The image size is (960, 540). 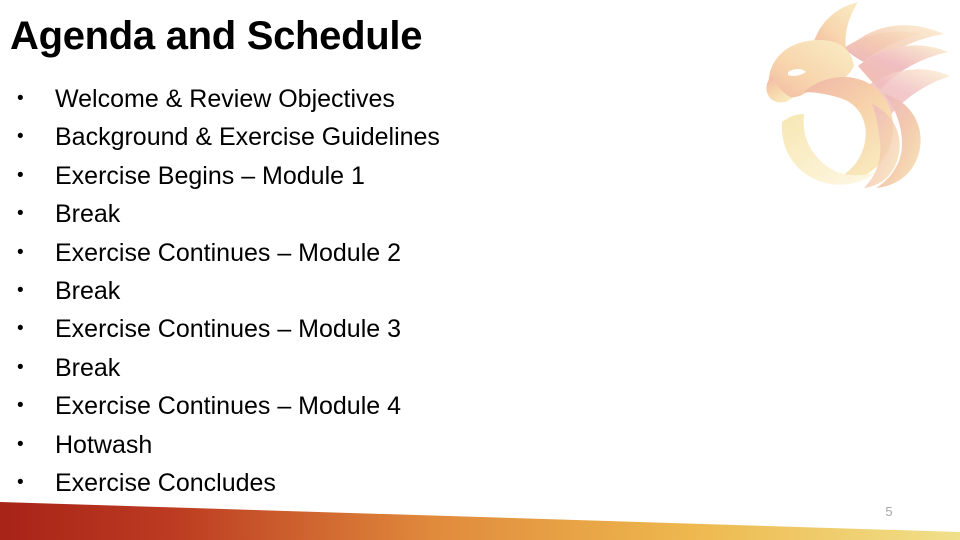 I want to click on list-item-label: Exercise Continues – Module 4, so click(x=228, y=406).